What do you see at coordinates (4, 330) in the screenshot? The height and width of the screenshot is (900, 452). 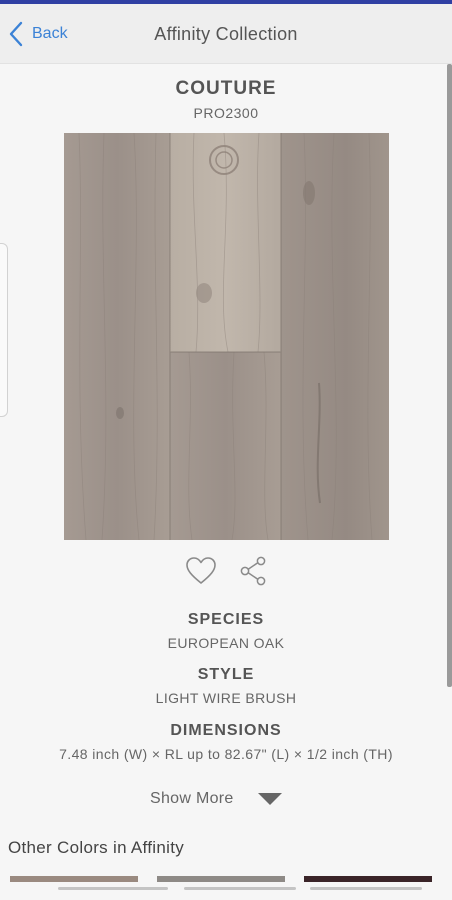 I see `side-drawer-handle` at bounding box center [4, 330].